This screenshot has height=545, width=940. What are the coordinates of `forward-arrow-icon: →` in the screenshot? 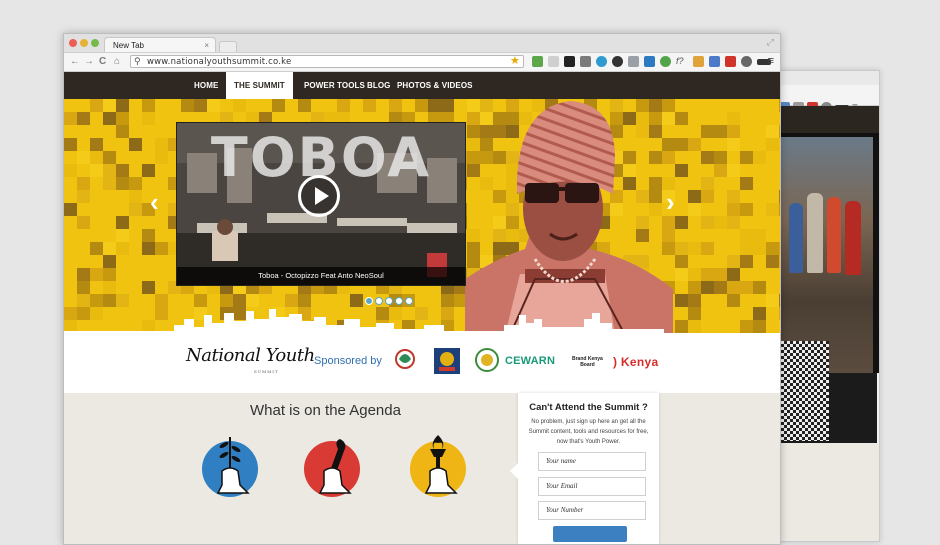 It's located at (89, 62).